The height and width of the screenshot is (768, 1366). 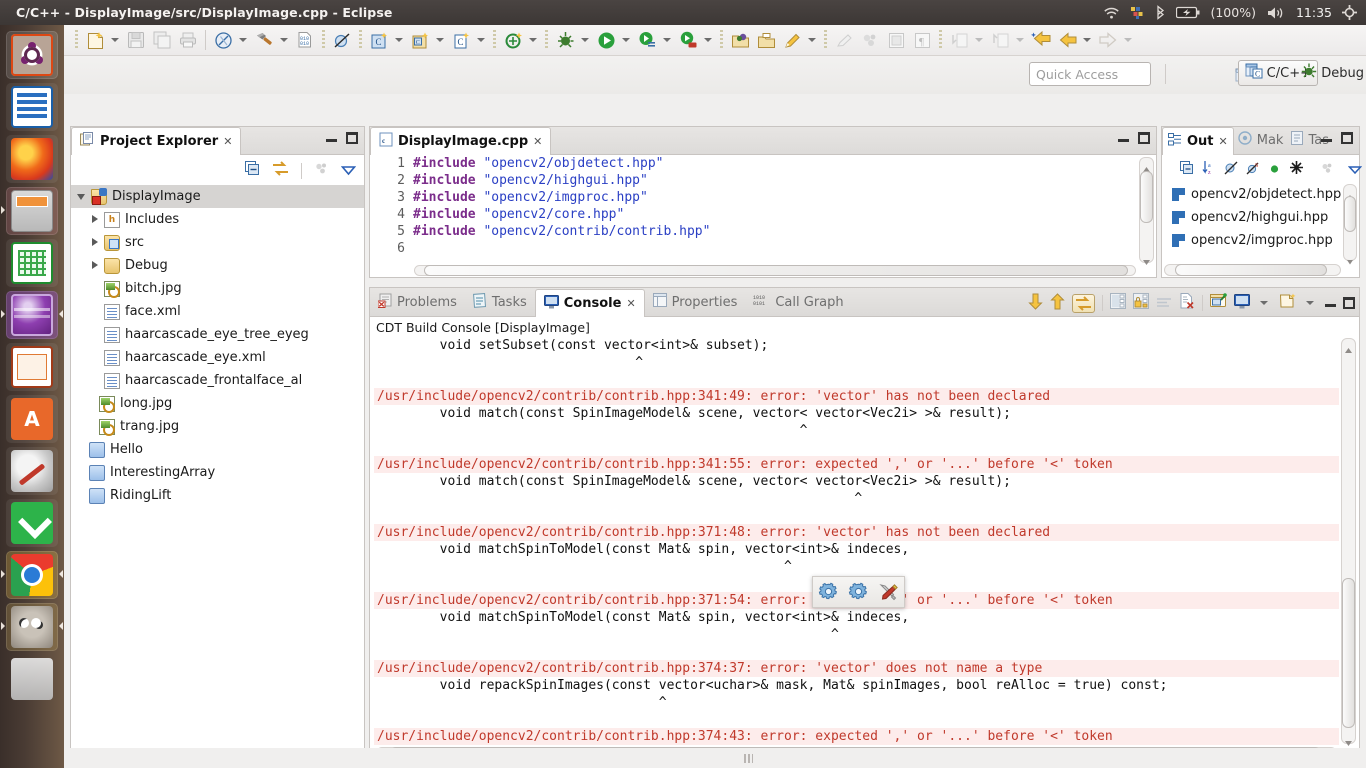 What do you see at coordinates (461, 40) in the screenshot?
I see `new-header-button: C` at bounding box center [461, 40].